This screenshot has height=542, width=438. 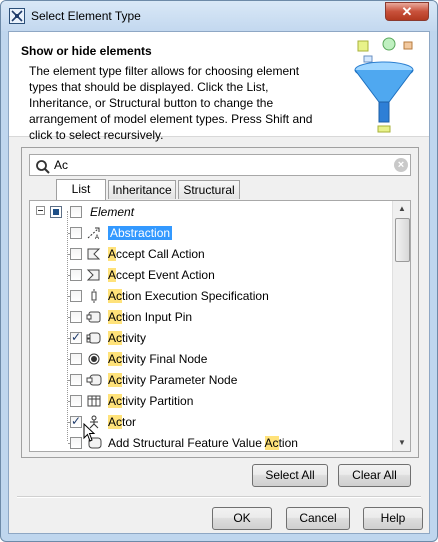 I want to click on footer-separator, so click(x=219, y=497).